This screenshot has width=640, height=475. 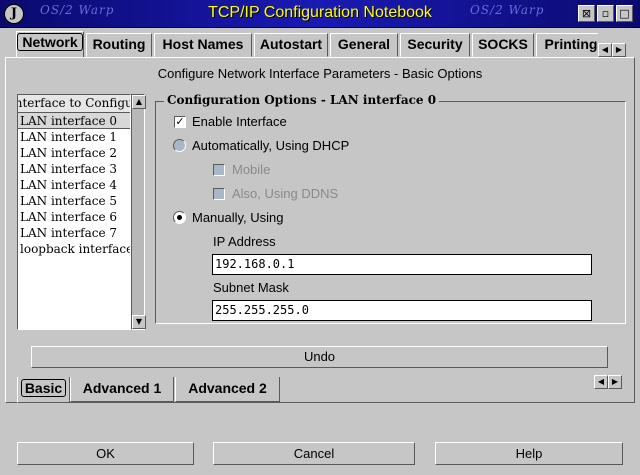 What do you see at coordinates (238, 217) in the screenshot?
I see `manual-label: Manually, Using` at bounding box center [238, 217].